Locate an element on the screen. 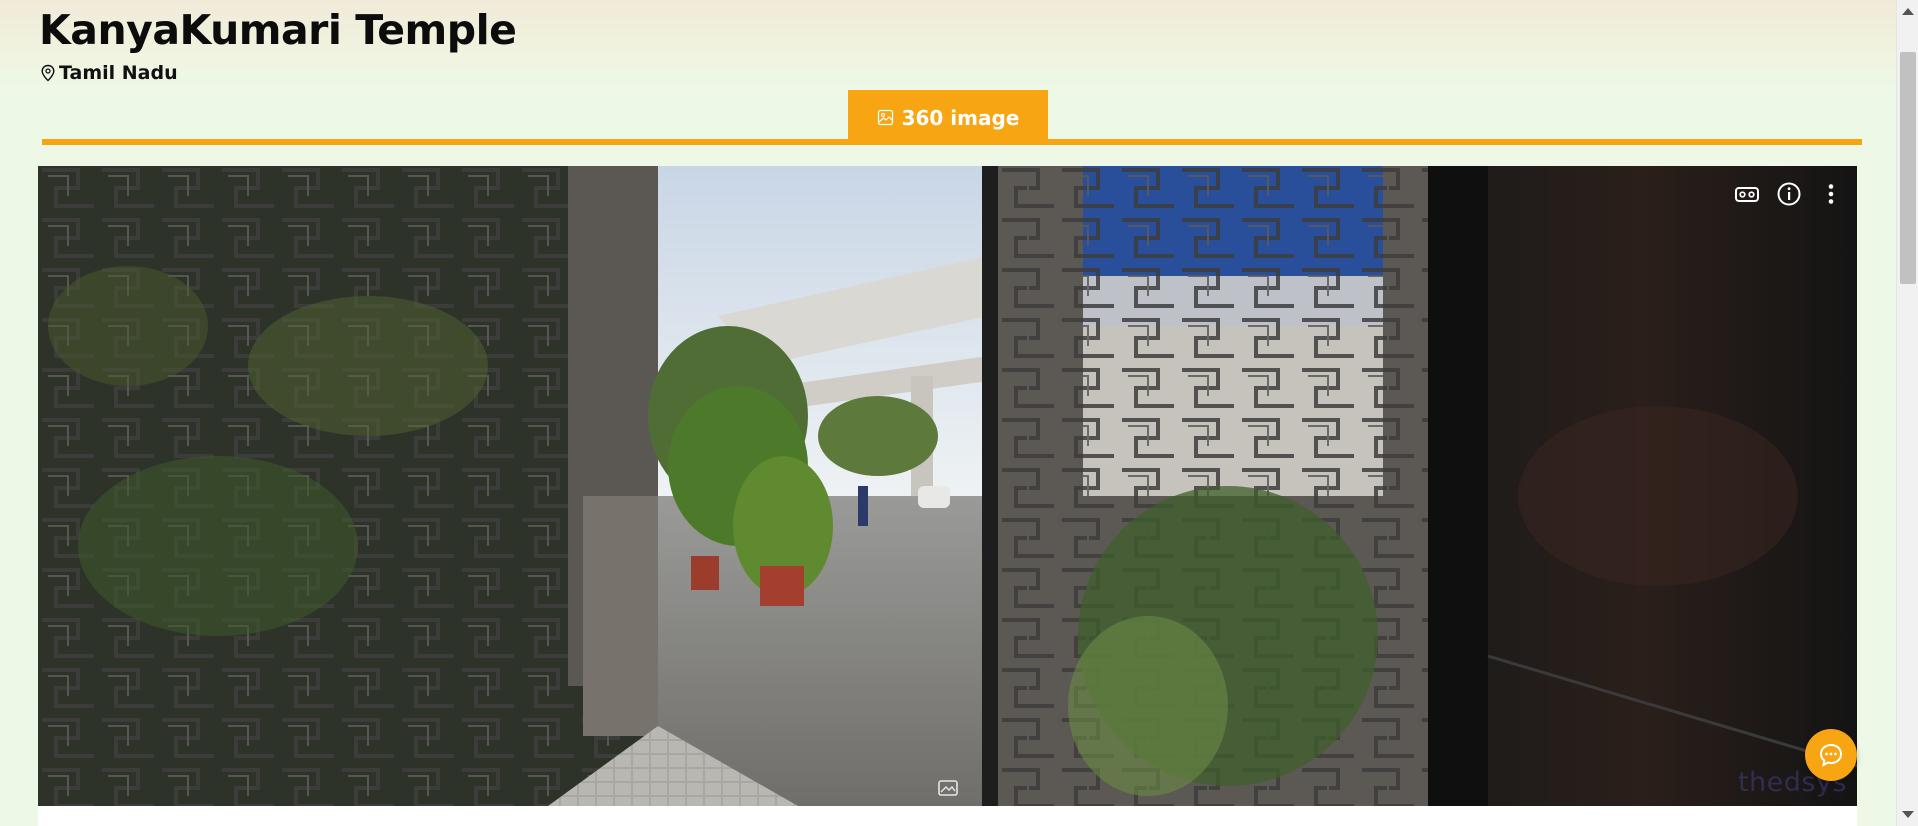  info-icon is located at coordinates (1789, 194).